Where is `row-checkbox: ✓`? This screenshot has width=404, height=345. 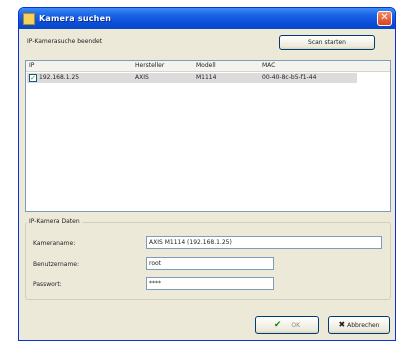
row-checkbox: ✓ is located at coordinates (33, 78).